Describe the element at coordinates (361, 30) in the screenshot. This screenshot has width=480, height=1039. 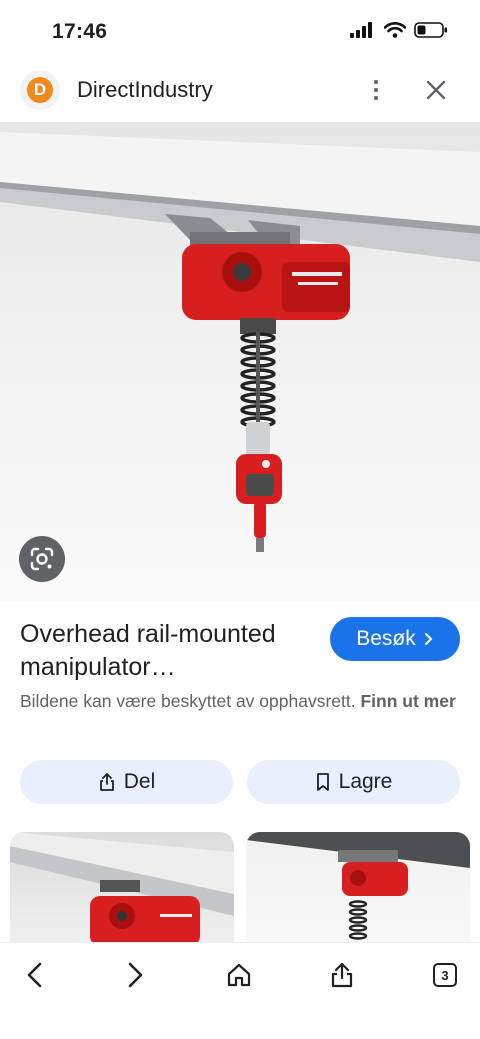
I see `signal-icon` at that location.